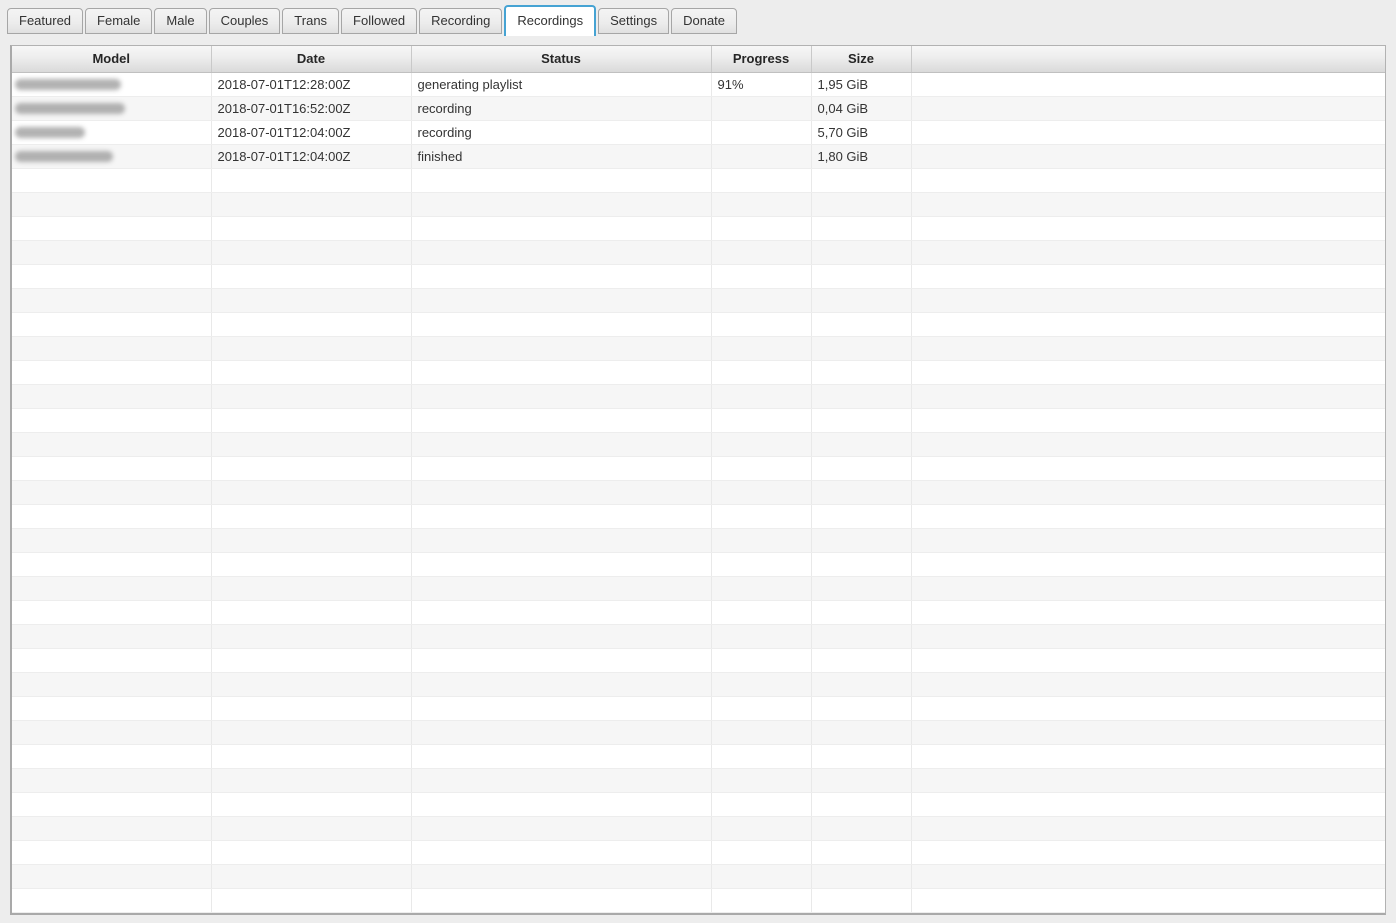 This screenshot has width=1396, height=923. Describe the element at coordinates (561, 59) in the screenshot. I see `column-header-status: Status` at that location.